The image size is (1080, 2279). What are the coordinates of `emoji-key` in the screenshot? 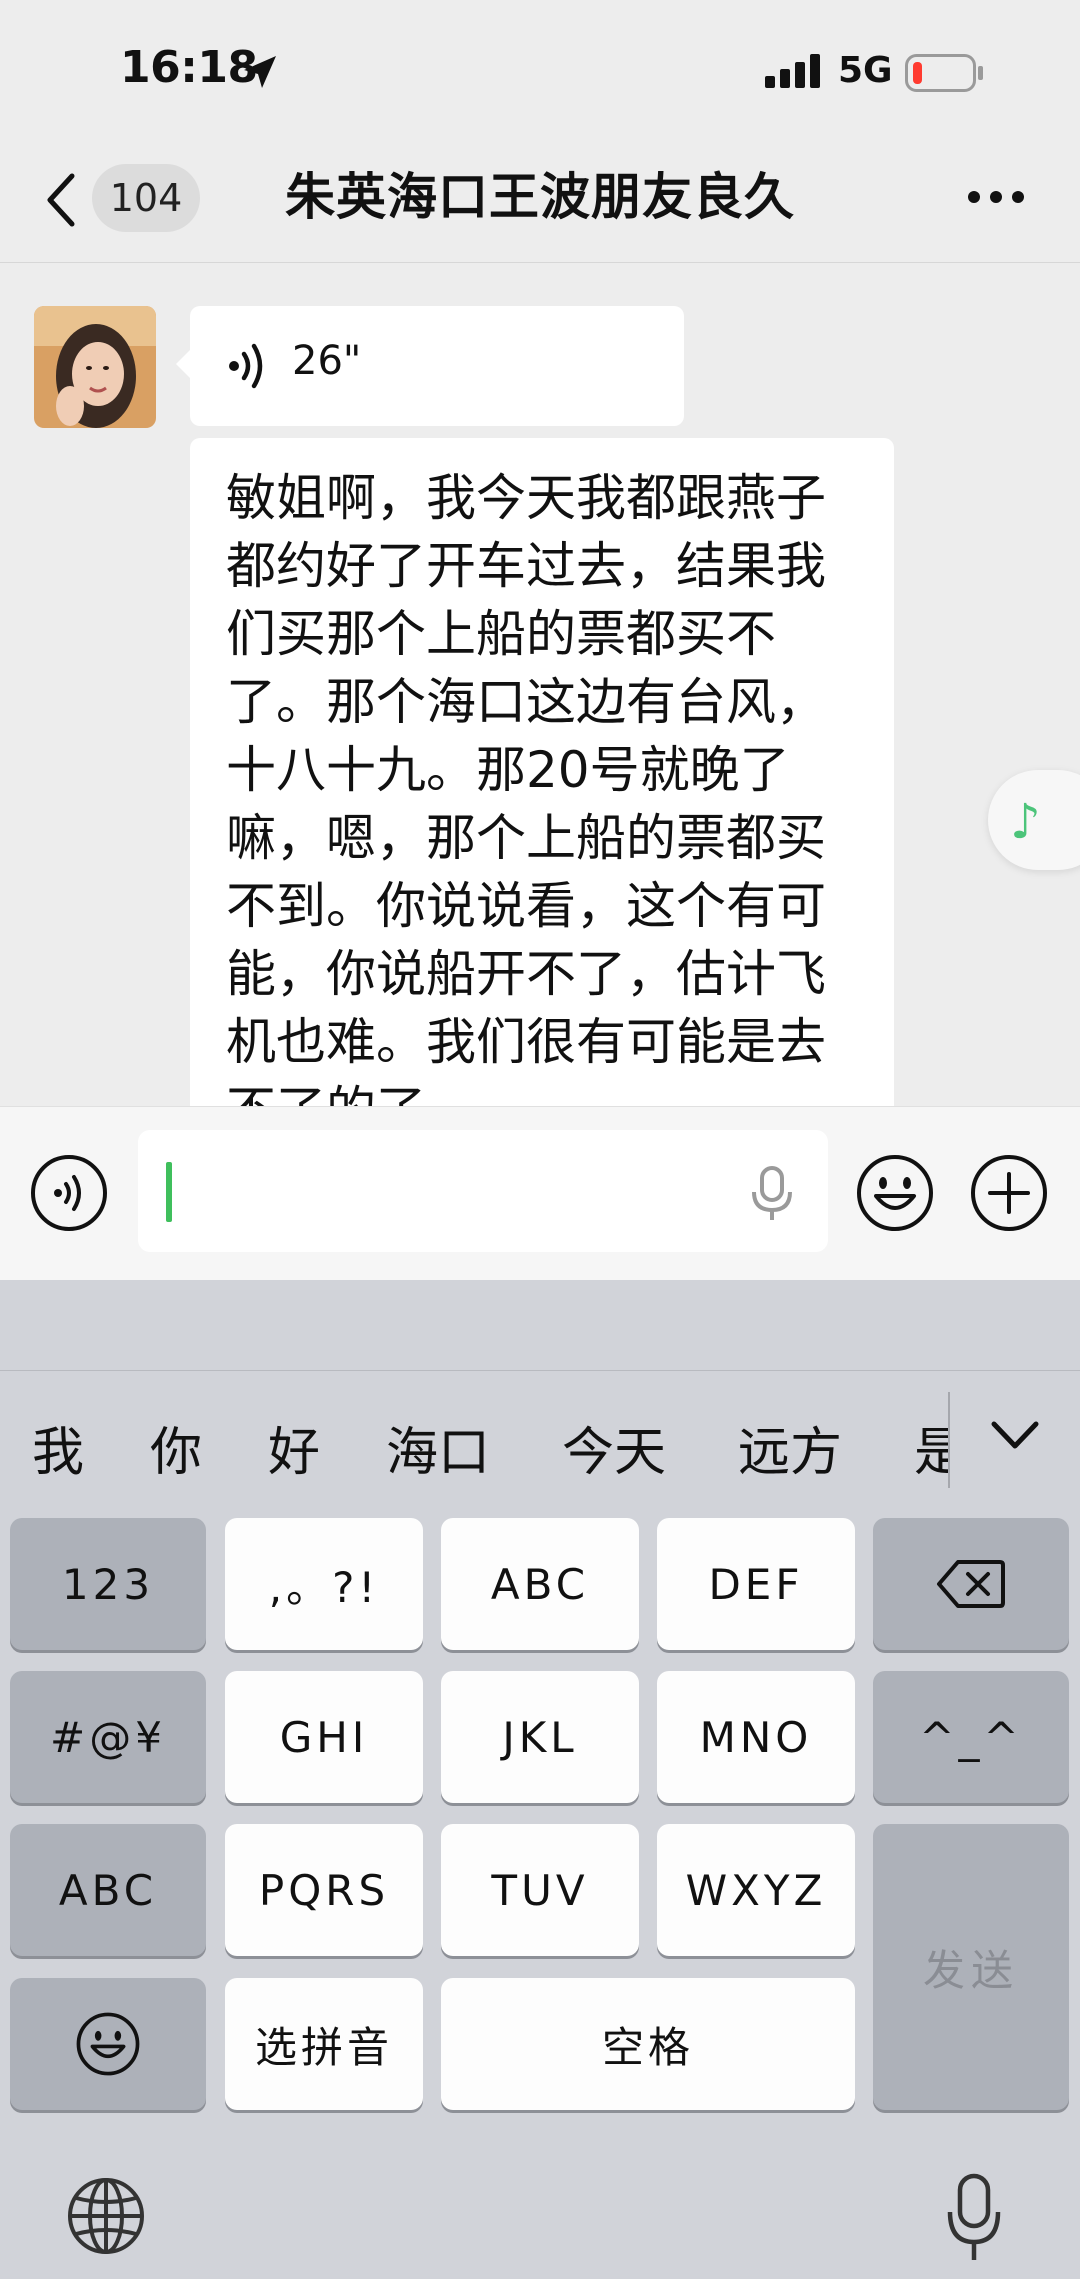 It's located at (108, 2044).